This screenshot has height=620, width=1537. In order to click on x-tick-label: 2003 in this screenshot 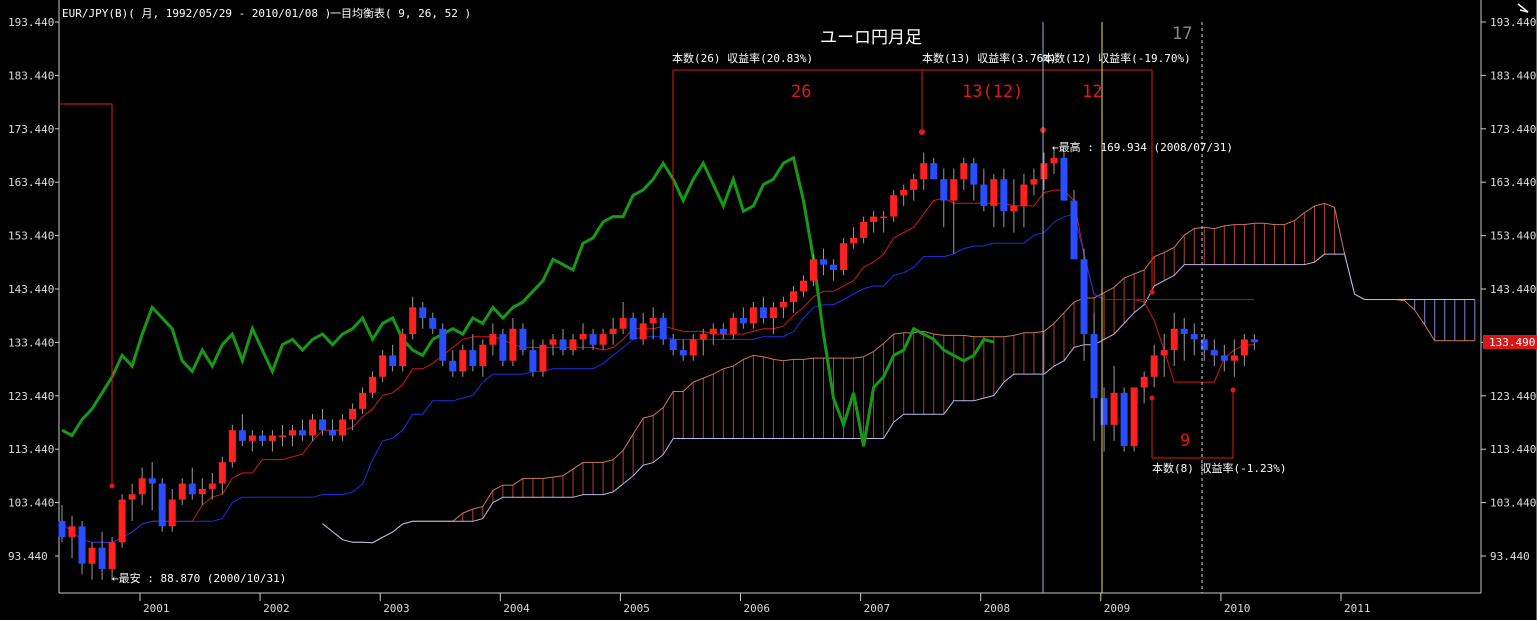, I will do `click(396, 608)`.